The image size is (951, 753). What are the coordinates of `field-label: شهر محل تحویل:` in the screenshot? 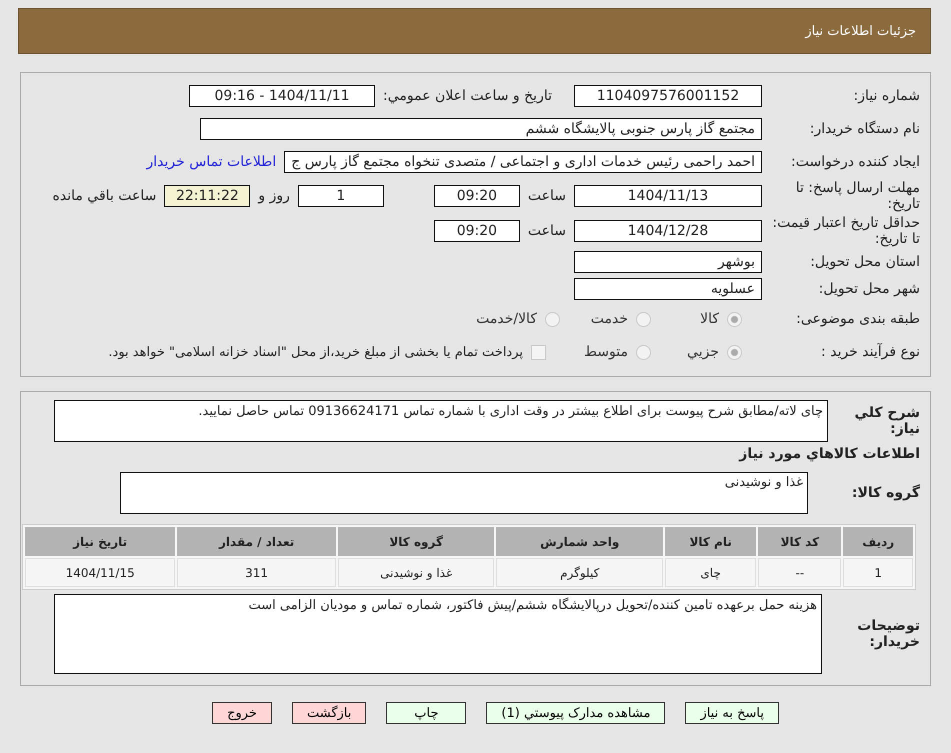 It's located at (869, 289).